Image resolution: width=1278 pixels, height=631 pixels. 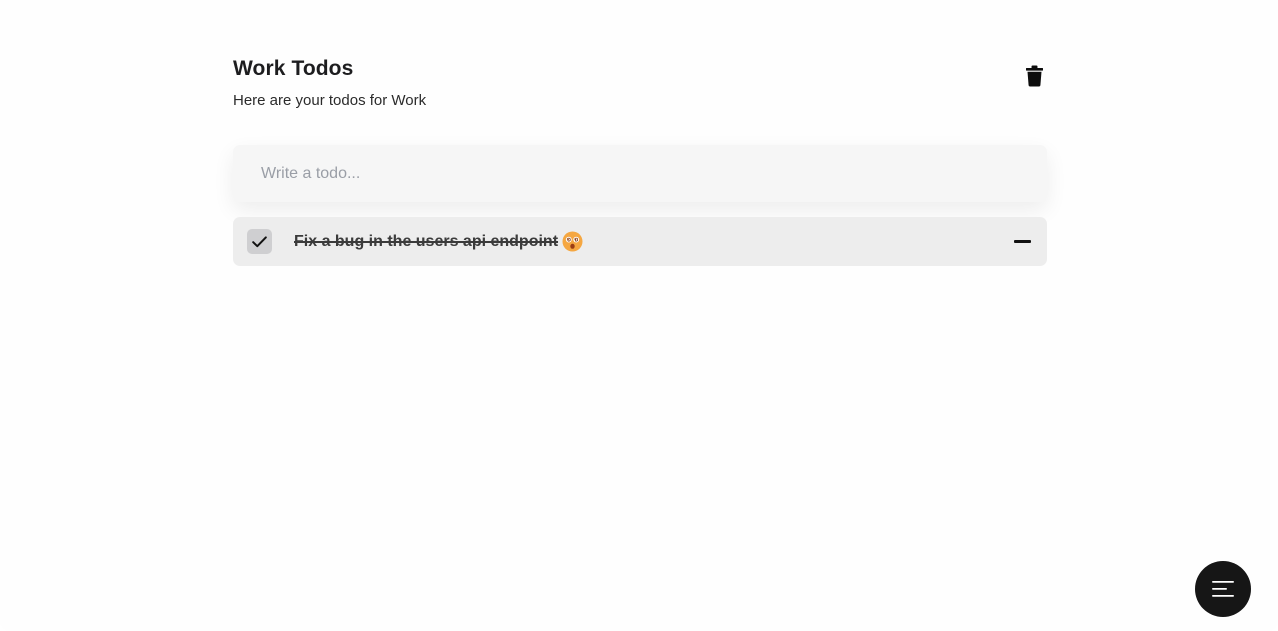 What do you see at coordinates (640, 93) in the screenshot?
I see `list-header: Work Todos Here are your todos for Work` at bounding box center [640, 93].